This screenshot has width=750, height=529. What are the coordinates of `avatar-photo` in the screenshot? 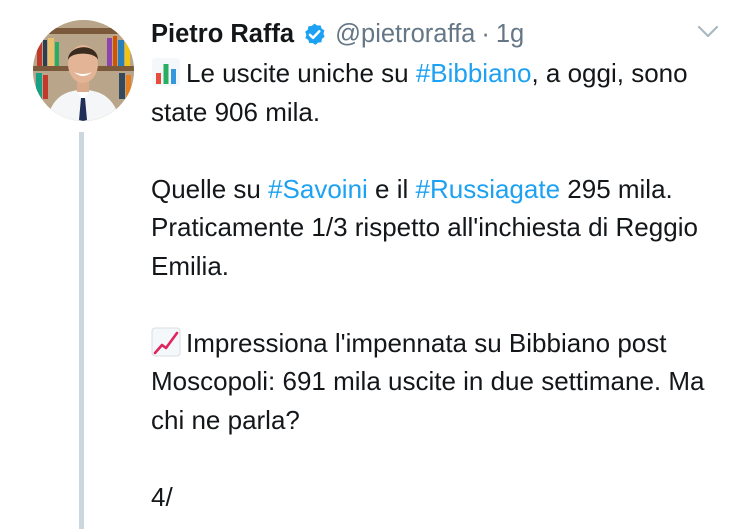 It's located at (83, 70).